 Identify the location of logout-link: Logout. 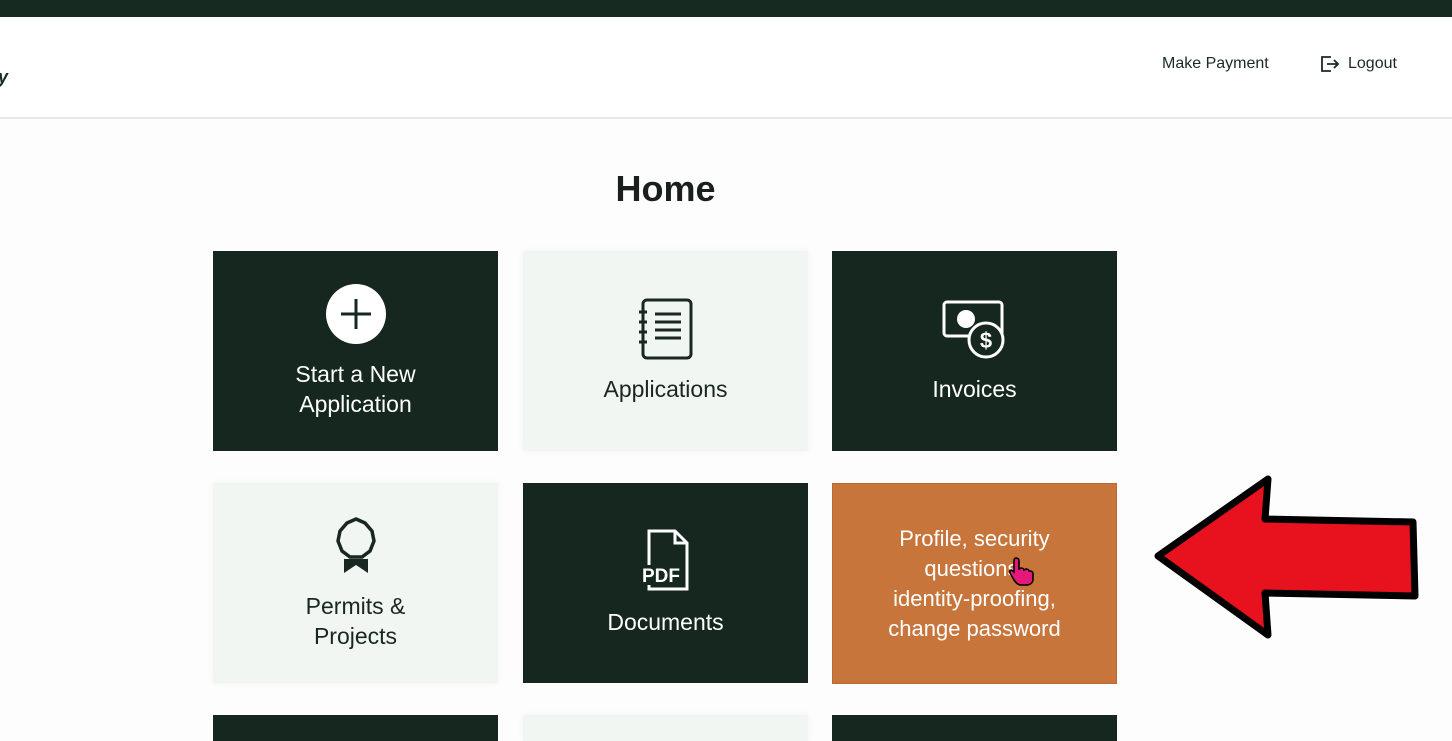
(1358, 64).